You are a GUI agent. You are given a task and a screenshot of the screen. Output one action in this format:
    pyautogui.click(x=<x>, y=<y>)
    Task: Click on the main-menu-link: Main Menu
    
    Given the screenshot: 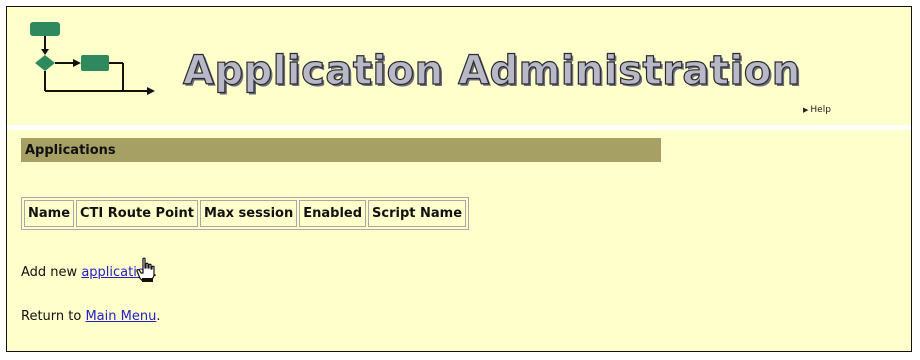 What is the action you would take?
    pyautogui.click(x=120, y=316)
    